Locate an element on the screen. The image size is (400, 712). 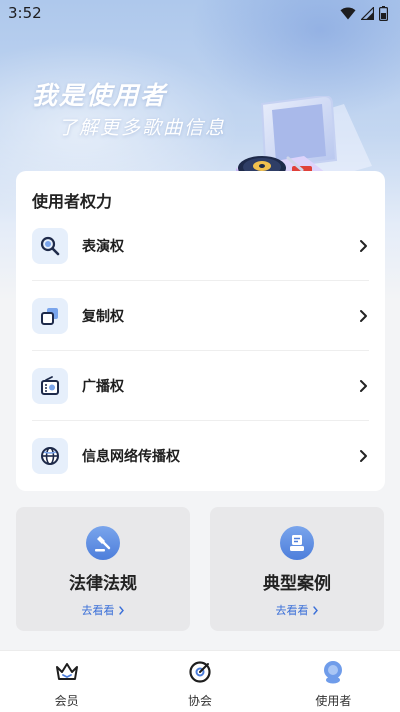
gavel-icon is located at coordinates (103, 544).